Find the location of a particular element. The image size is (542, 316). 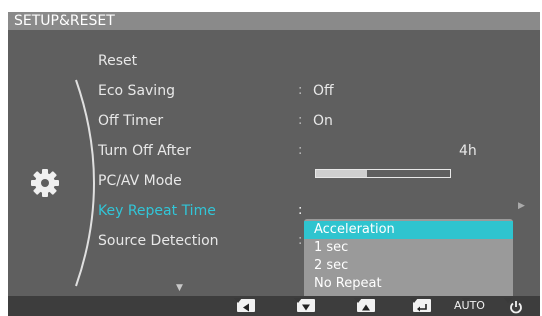

key-repeat-dropdown: Acceleration 1 sec 2 sec No Repeat is located at coordinates (408, 259).